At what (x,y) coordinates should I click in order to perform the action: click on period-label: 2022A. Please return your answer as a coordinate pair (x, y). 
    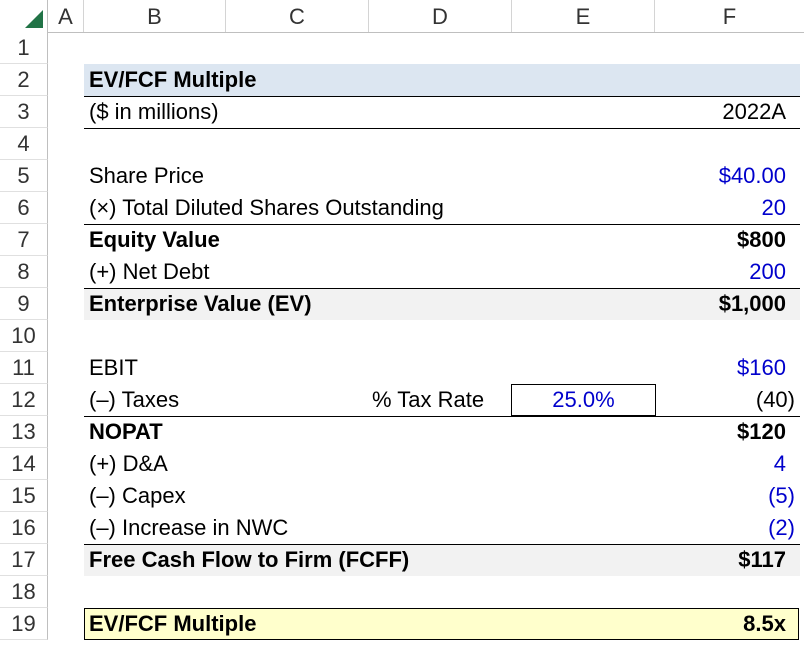
    Looking at the image, I should click on (754, 112).